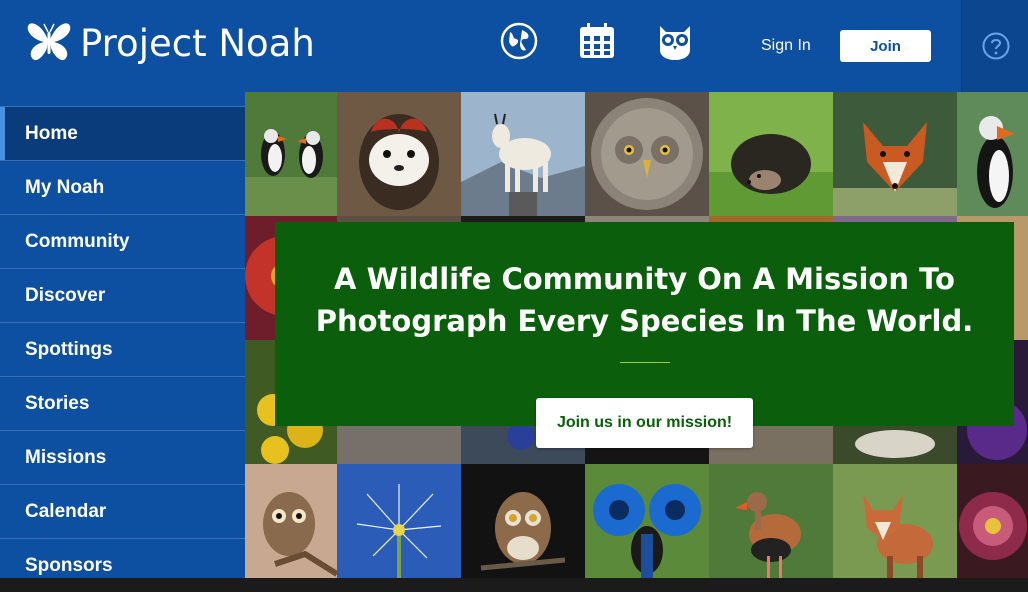 This screenshot has height=592, width=1028. Describe the element at coordinates (786, 46) in the screenshot. I see `sign-in-link: Sign In` at that location.